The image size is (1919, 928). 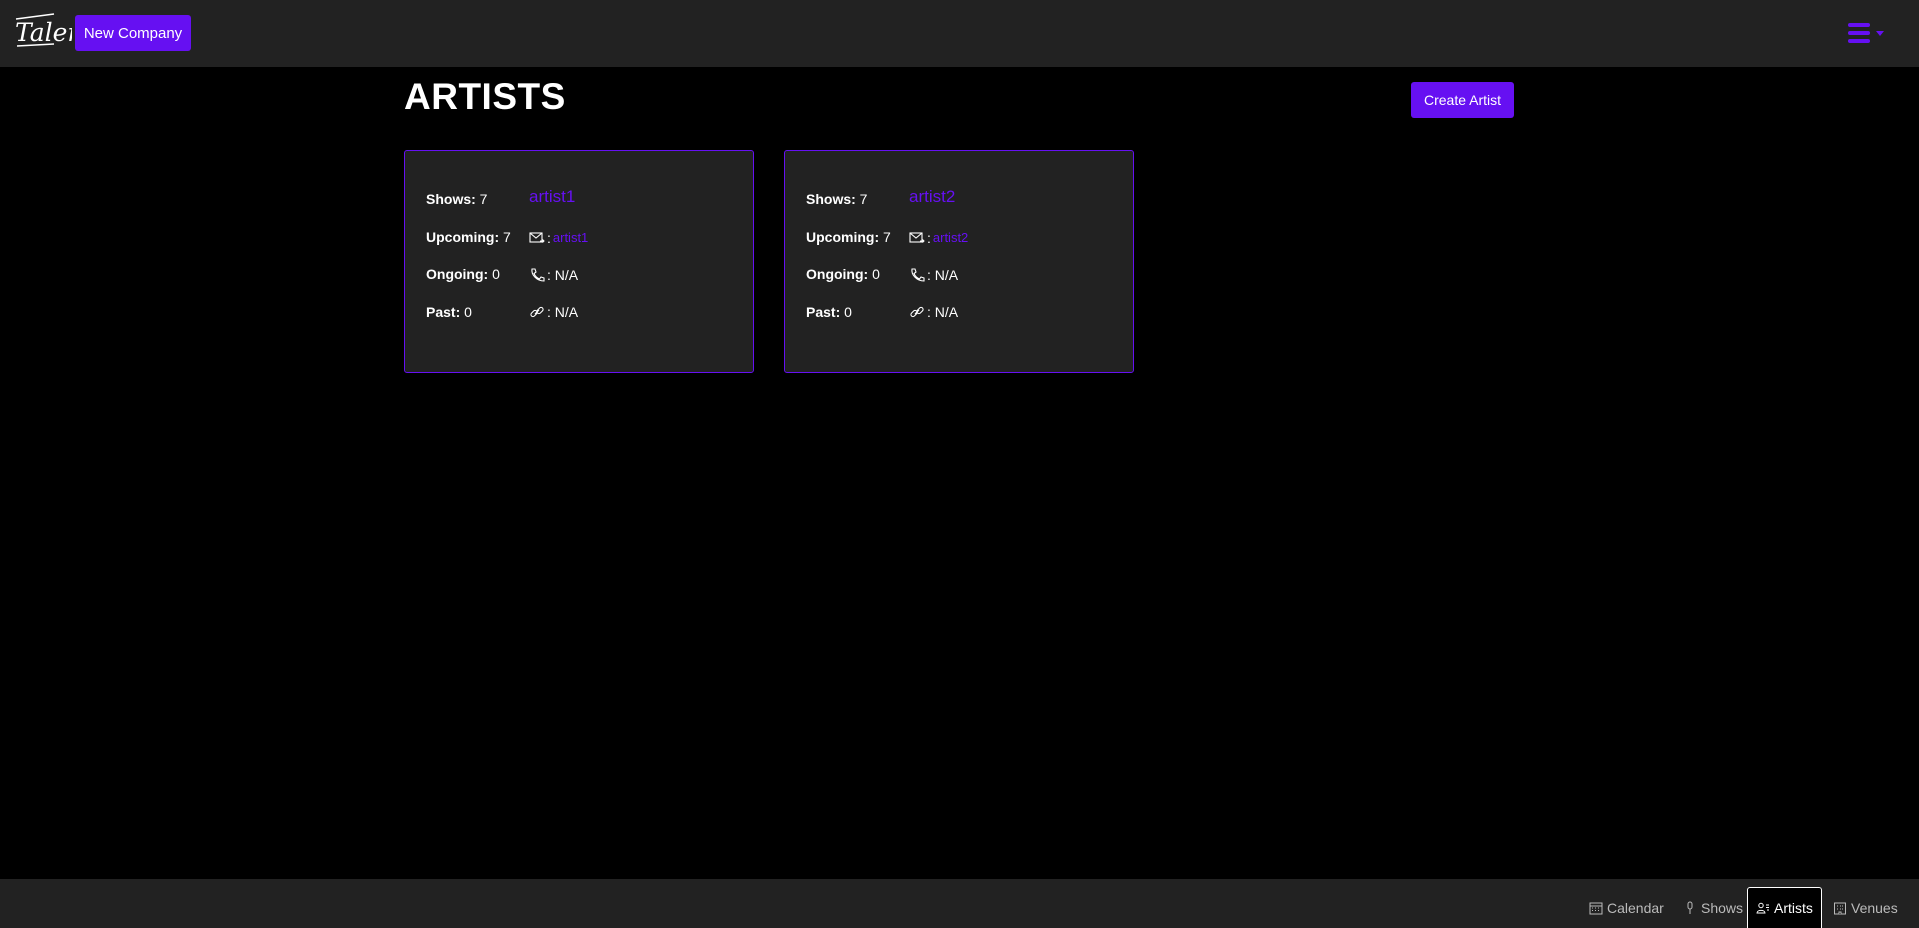 I want to click on building-icon, so click(x=1840, y=908).